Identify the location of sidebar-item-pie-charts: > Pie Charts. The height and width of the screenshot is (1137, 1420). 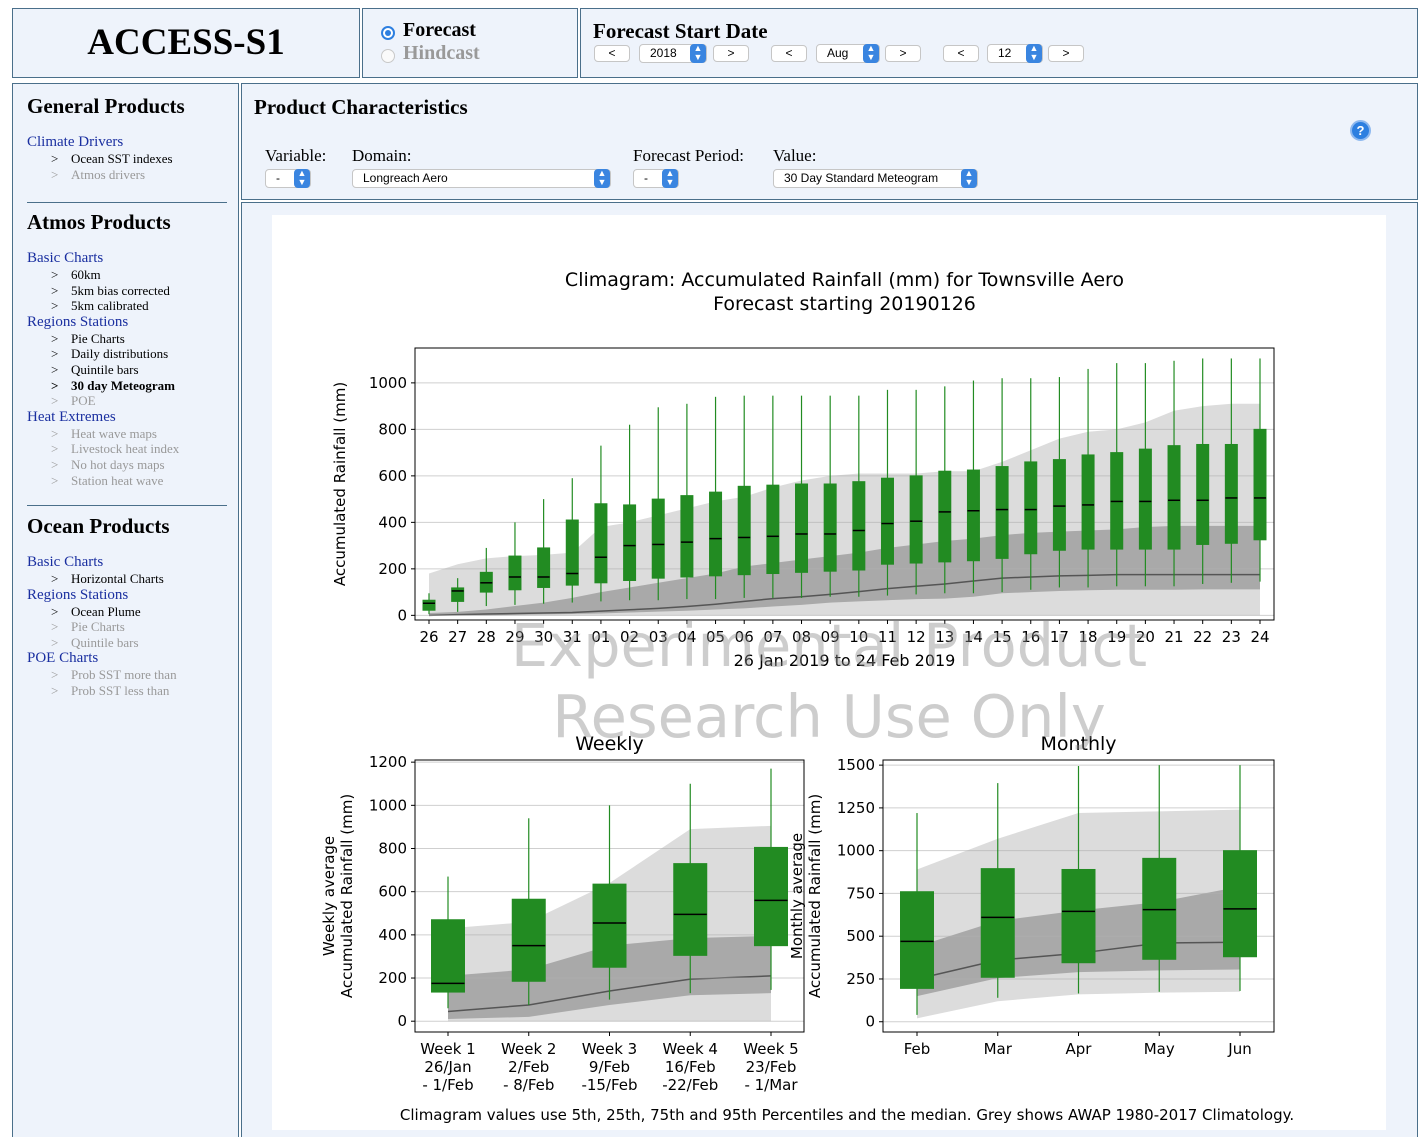
(88, 339).